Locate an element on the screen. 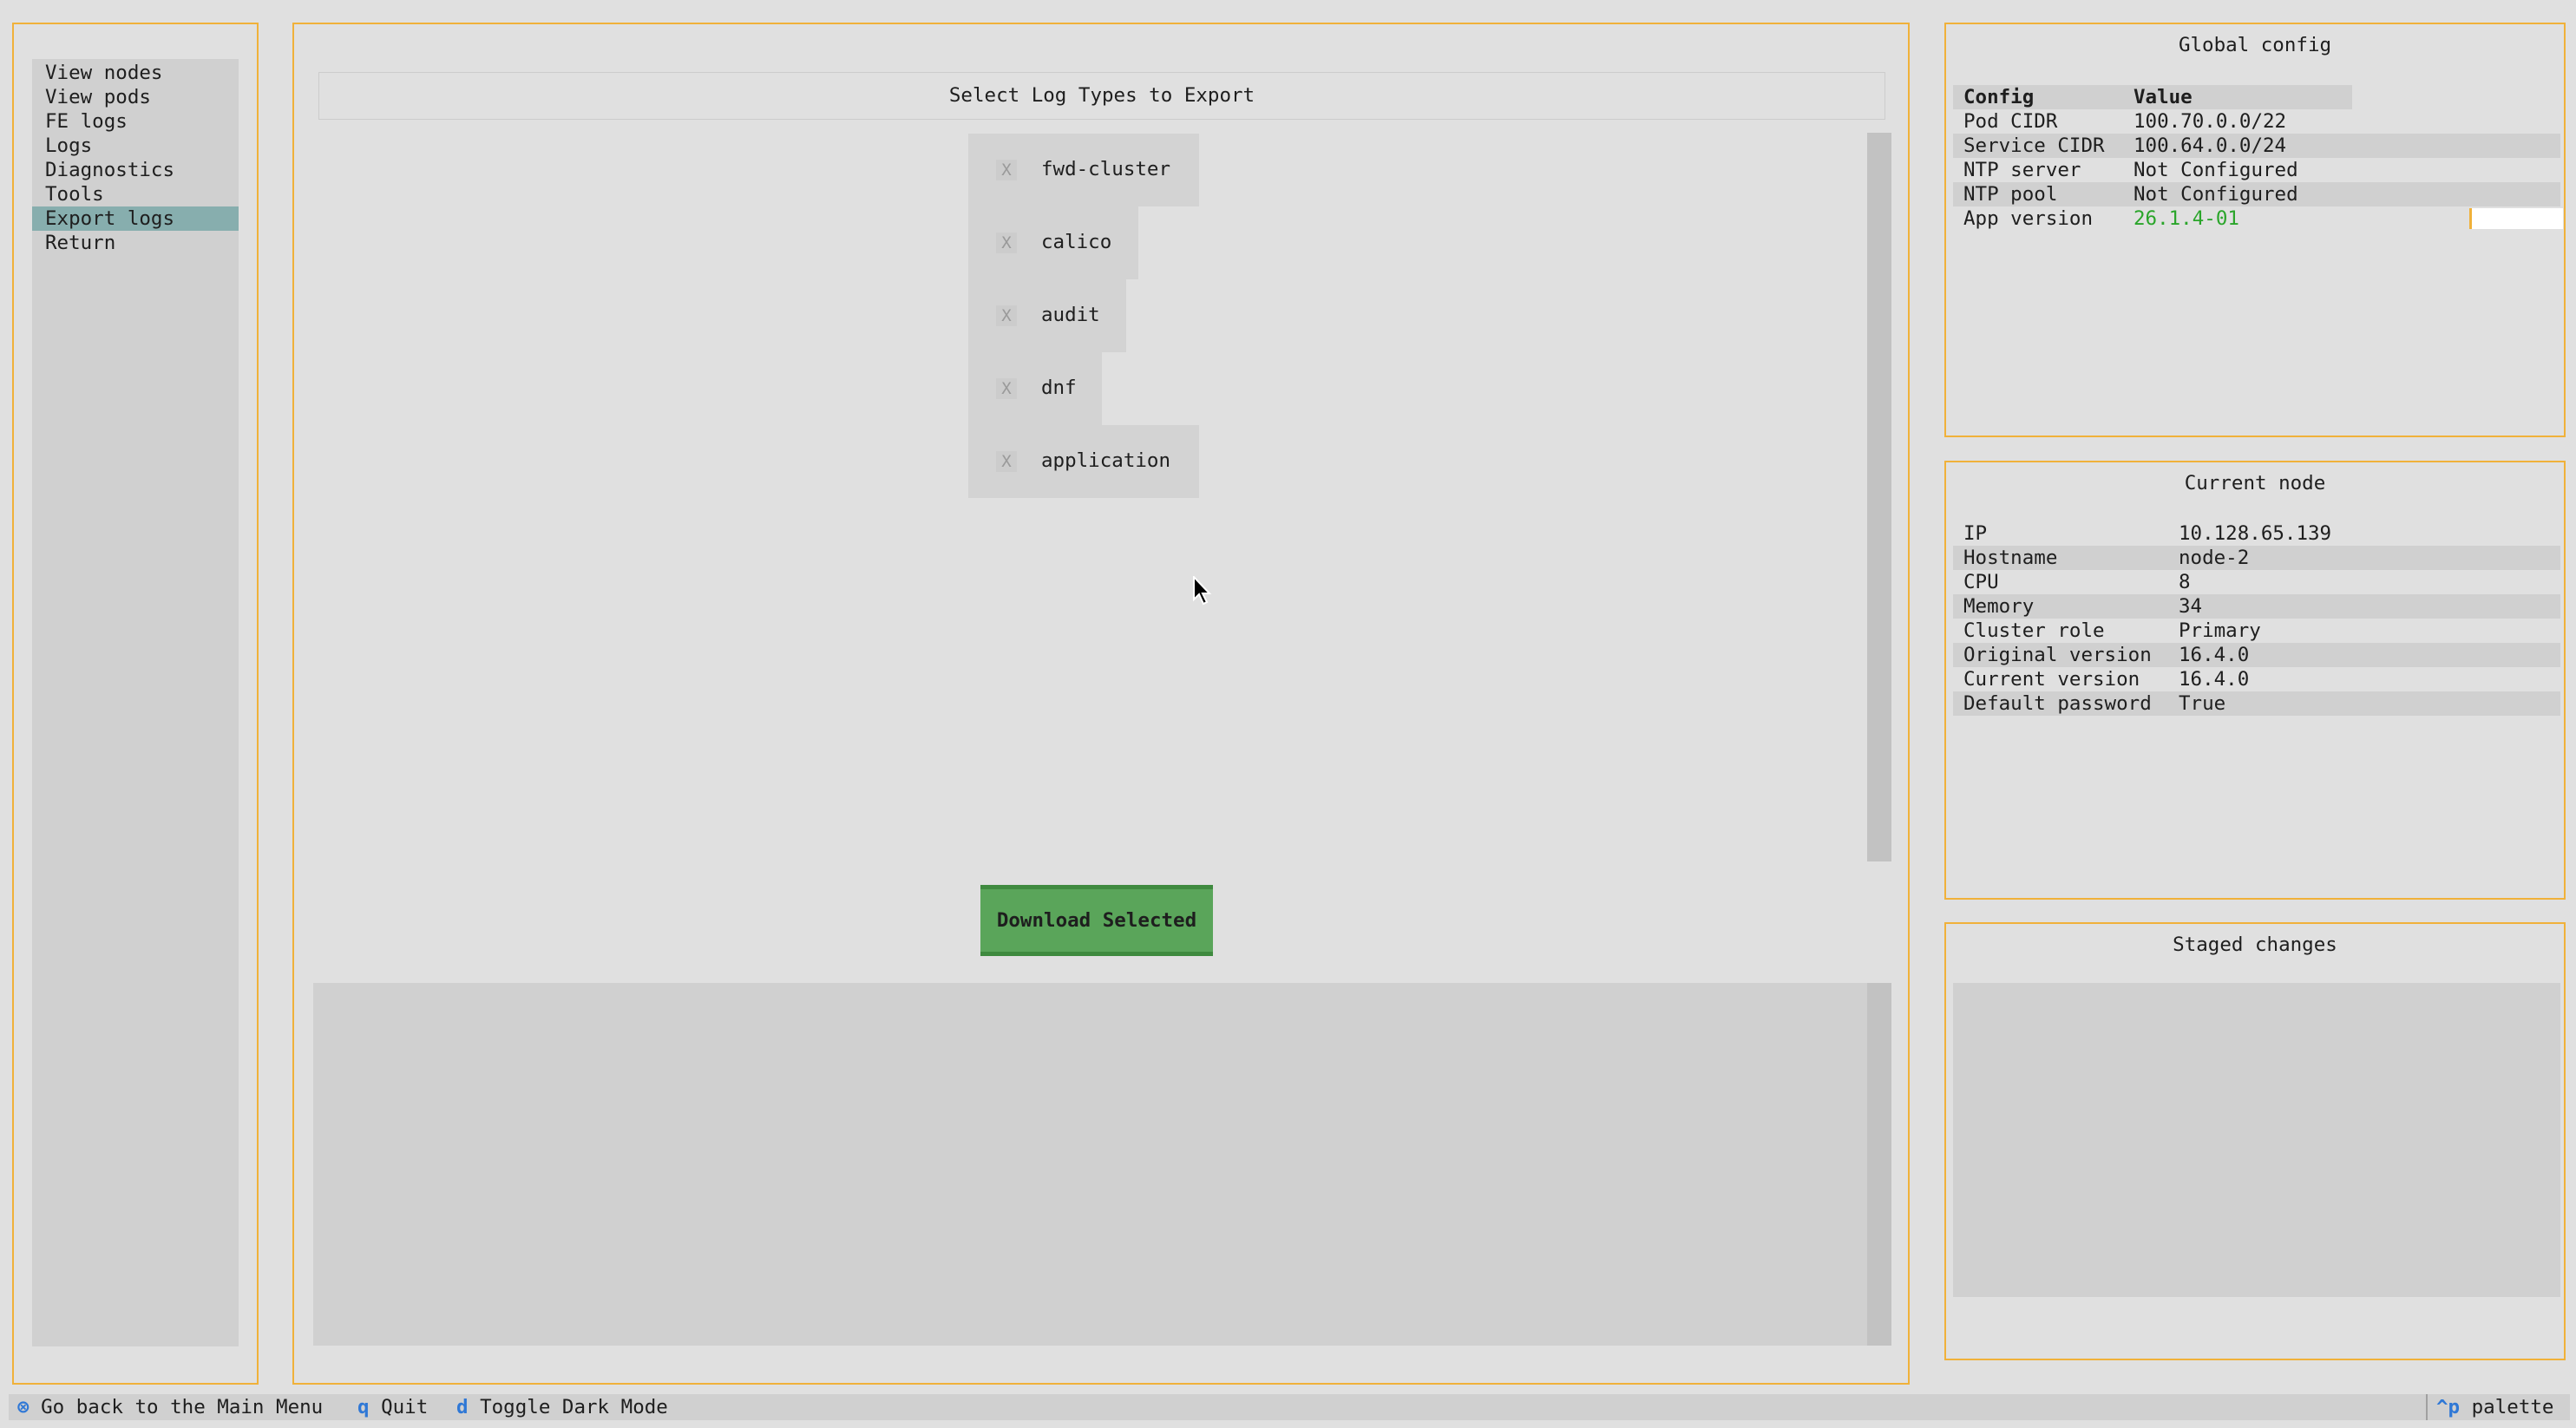  quit-key: q is located at coordinates (363, 1407).